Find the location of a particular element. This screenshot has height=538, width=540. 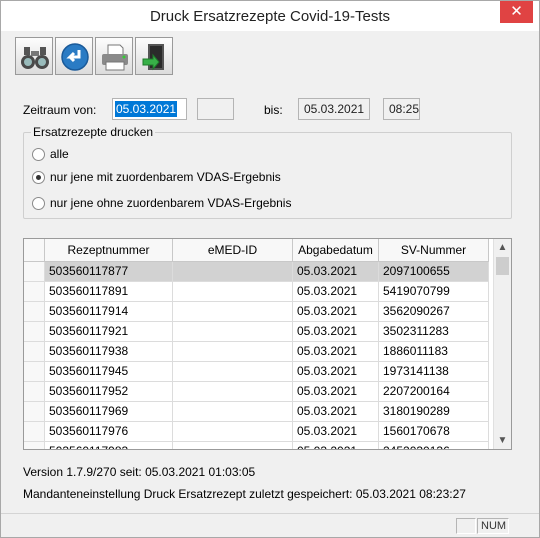

print-options-title: Ersatzrezepte drucken is located at coordinates (93, 132).